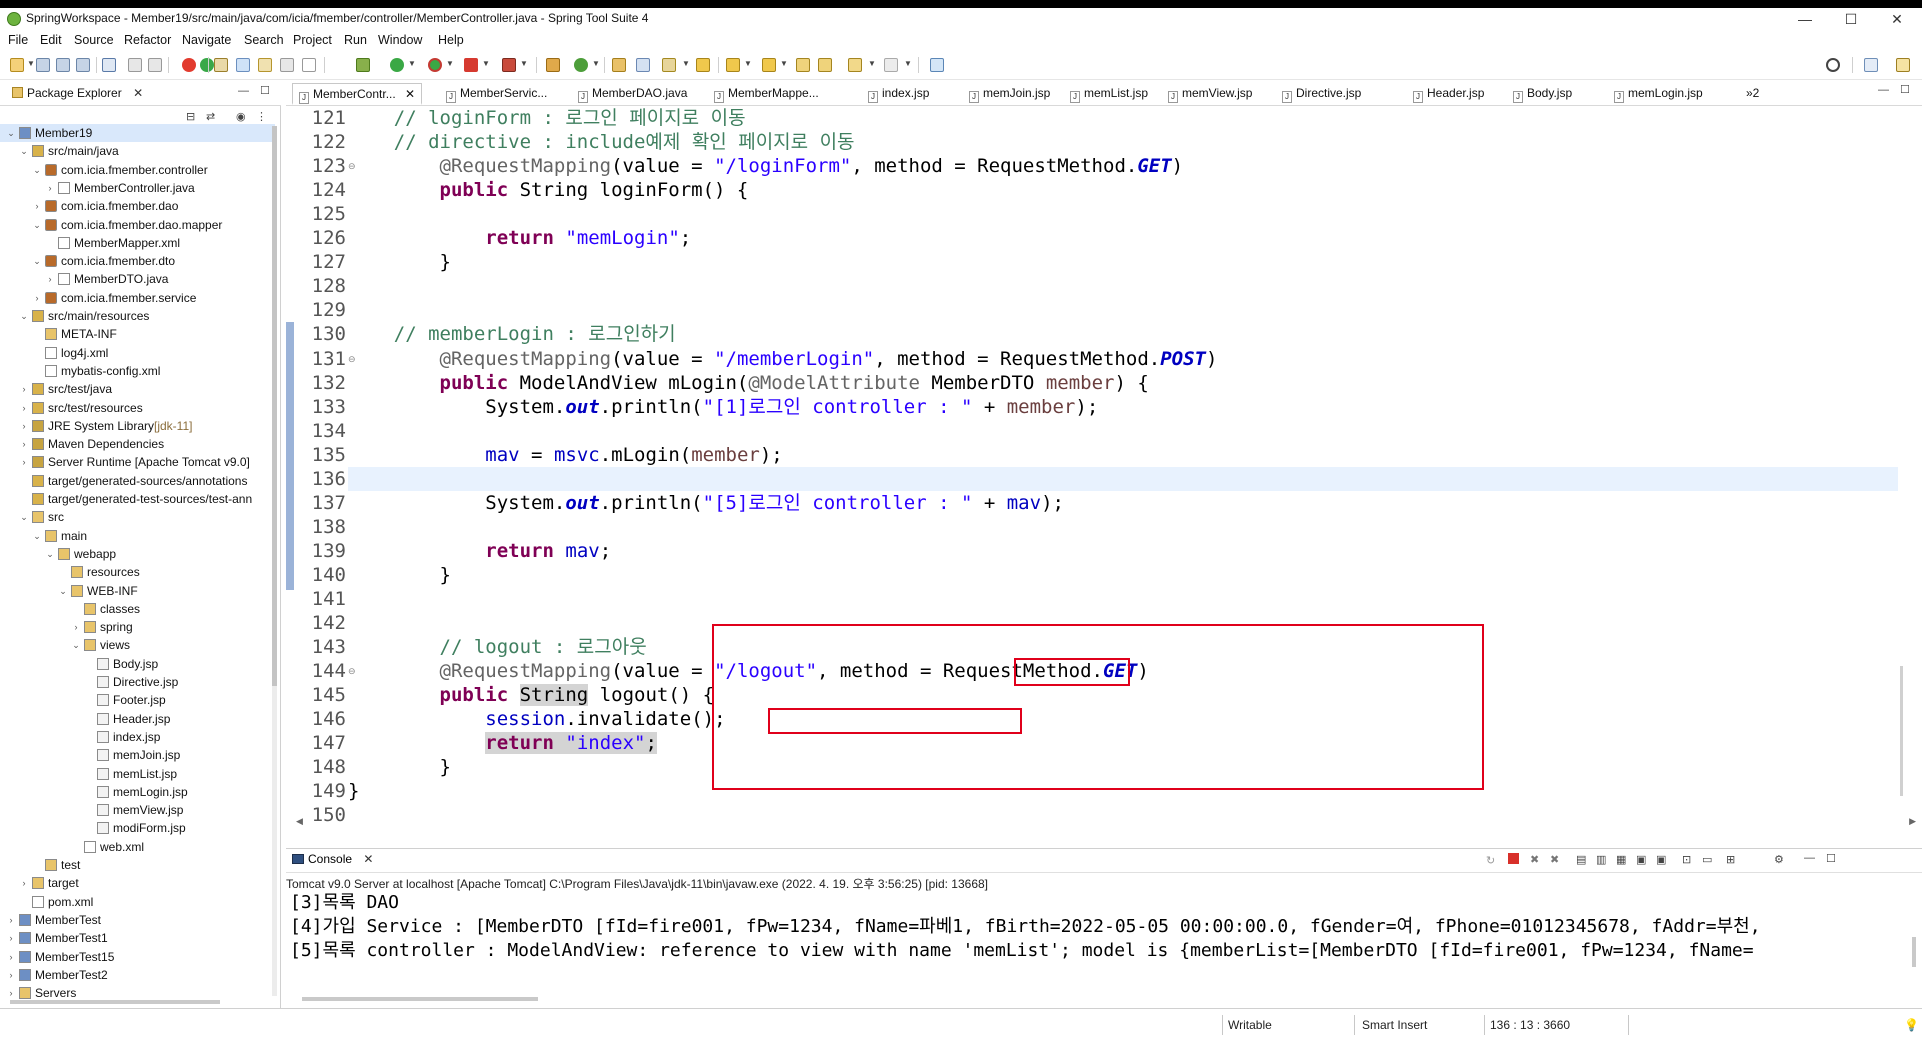 The image size is (1922, 1041). Describe the element at coordinates (137, 462) in the screenshot. I see `tree-item: › Server Runtime [Apache Tomcat v9.0]` at that location.